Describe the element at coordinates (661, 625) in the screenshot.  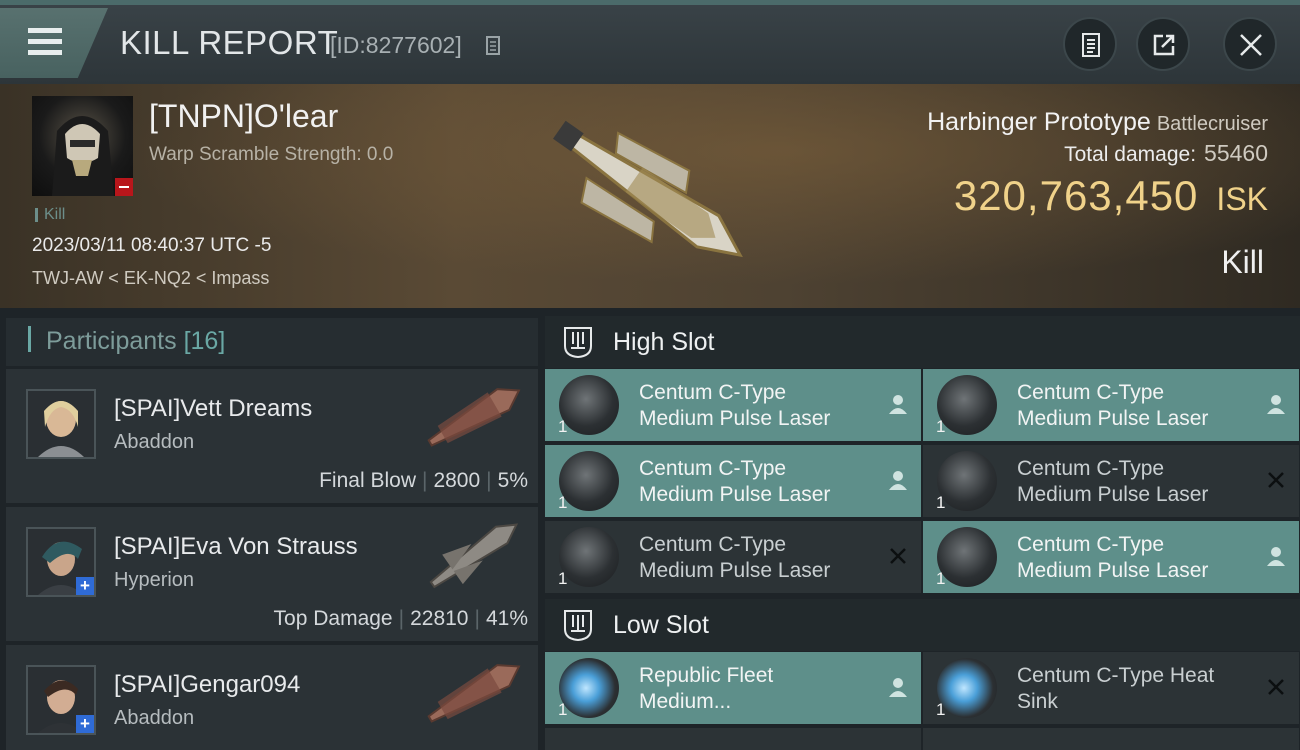
I see `low-slot-title: Low Slot` at that location.